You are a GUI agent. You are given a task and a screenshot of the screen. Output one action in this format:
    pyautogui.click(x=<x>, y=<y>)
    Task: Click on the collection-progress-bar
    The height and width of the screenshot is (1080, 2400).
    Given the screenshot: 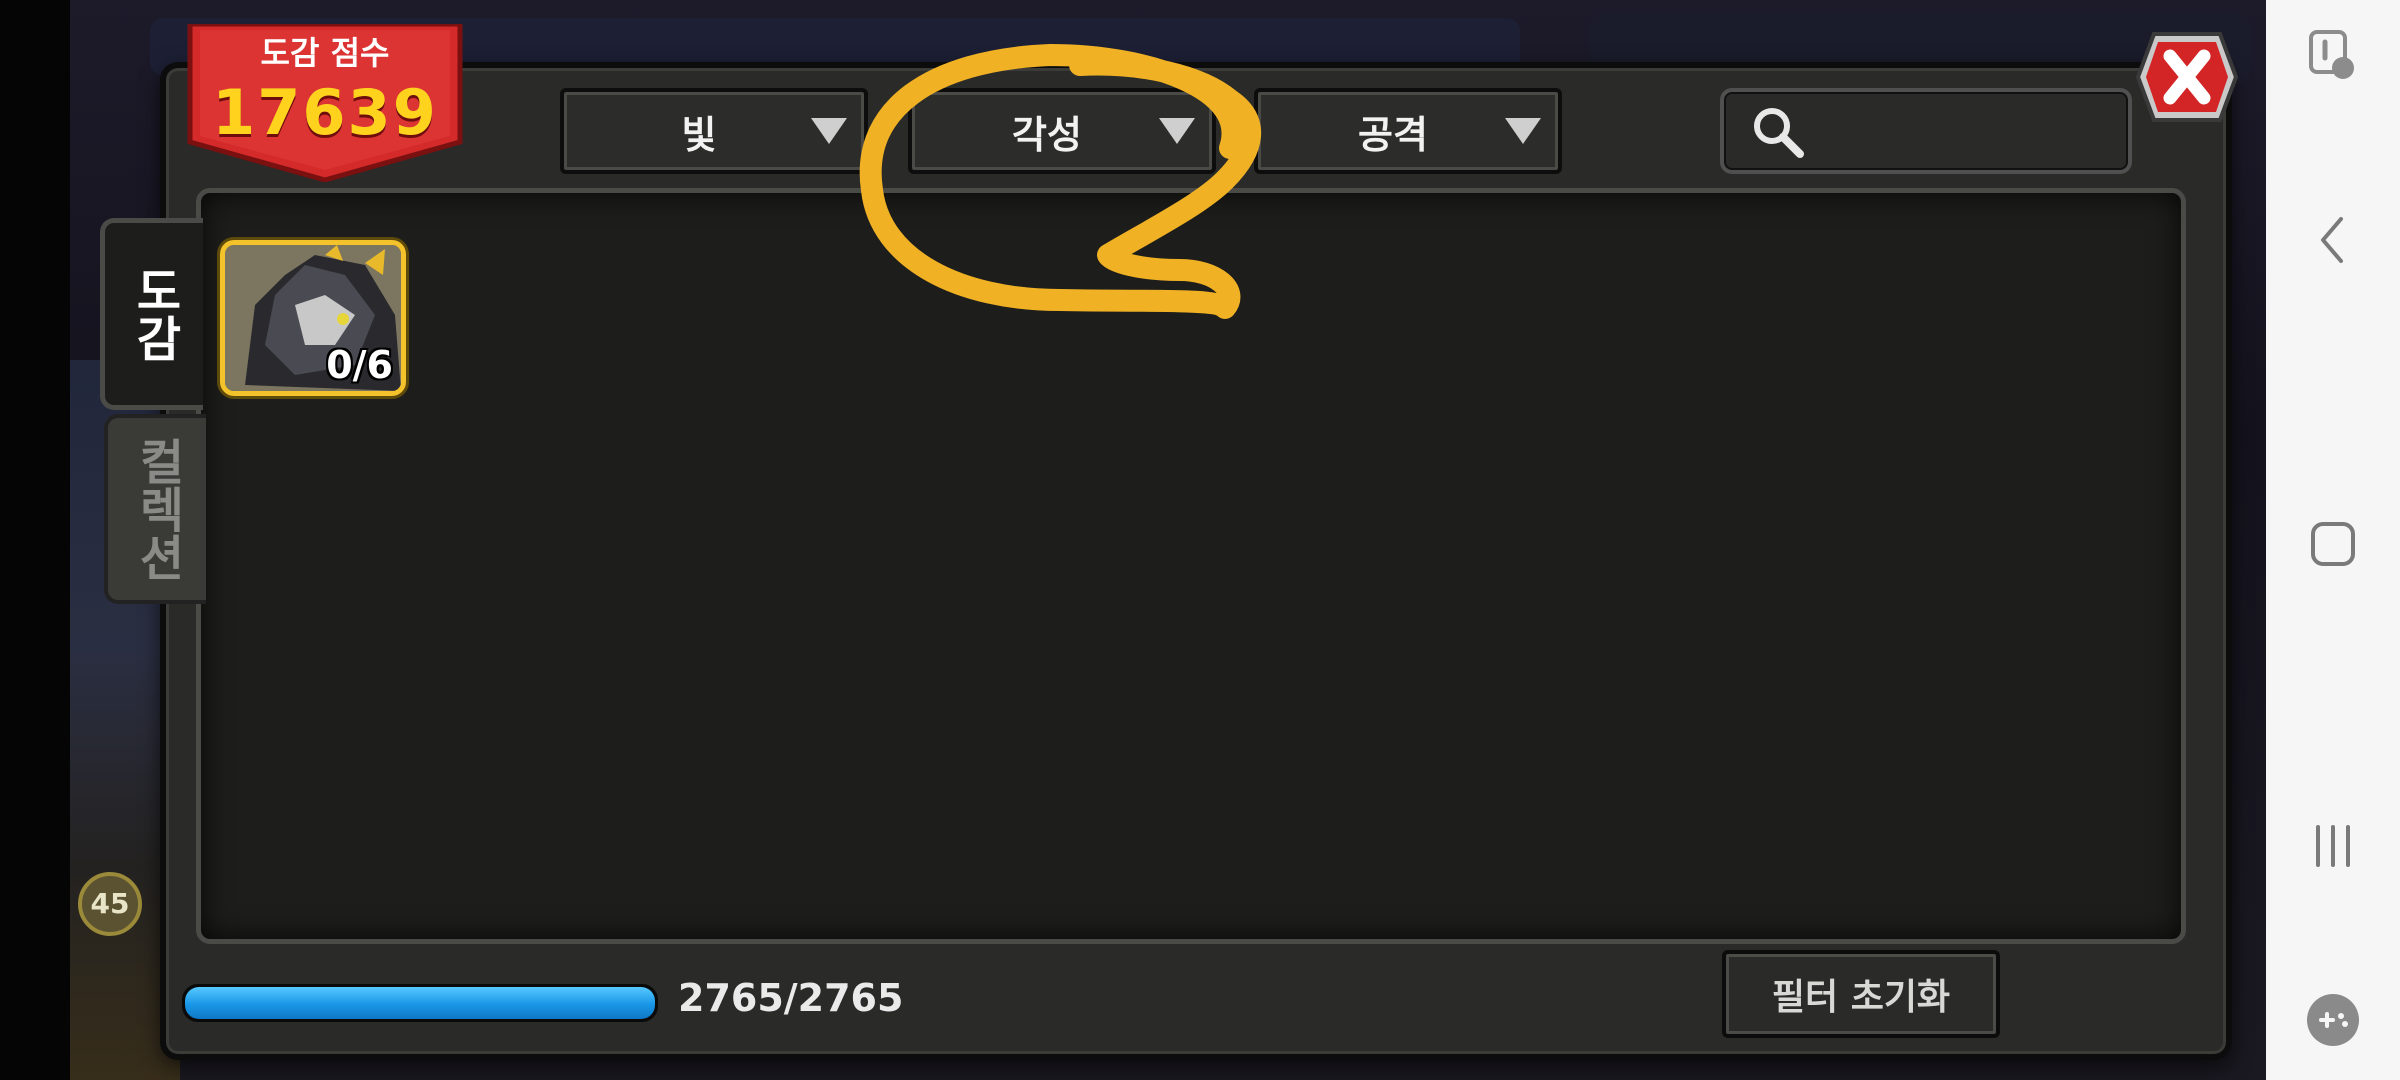 What is the action you would take?
    pyautogui.click(x=420, y=1003)
    